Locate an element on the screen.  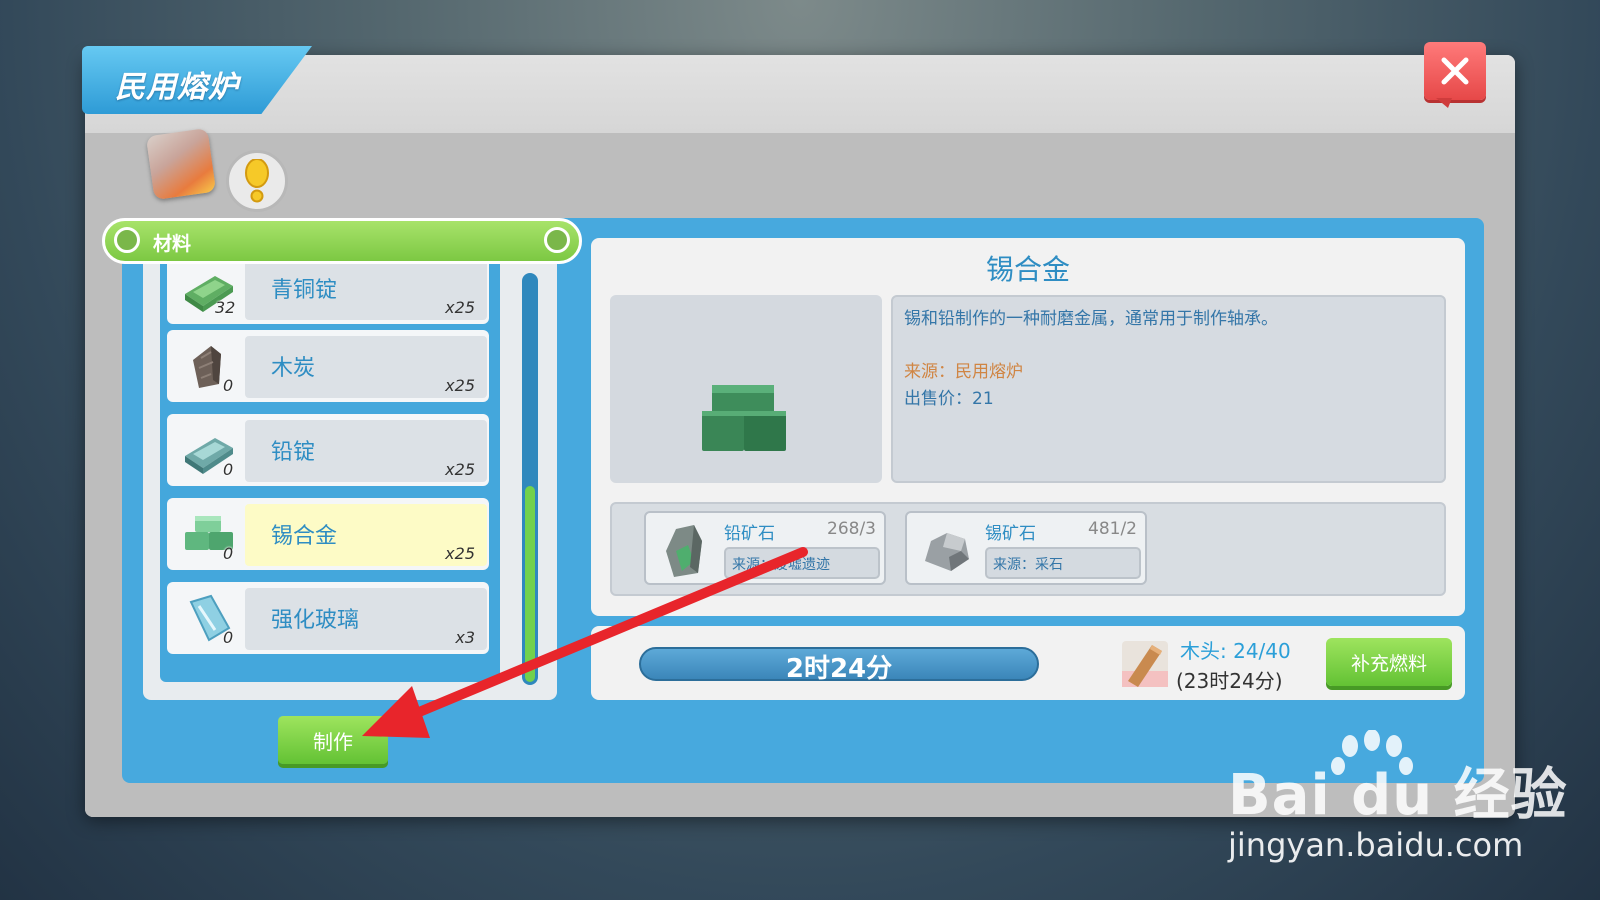
watermark-url: jingyan.baidu.com is located at coordinates (1376, 845).